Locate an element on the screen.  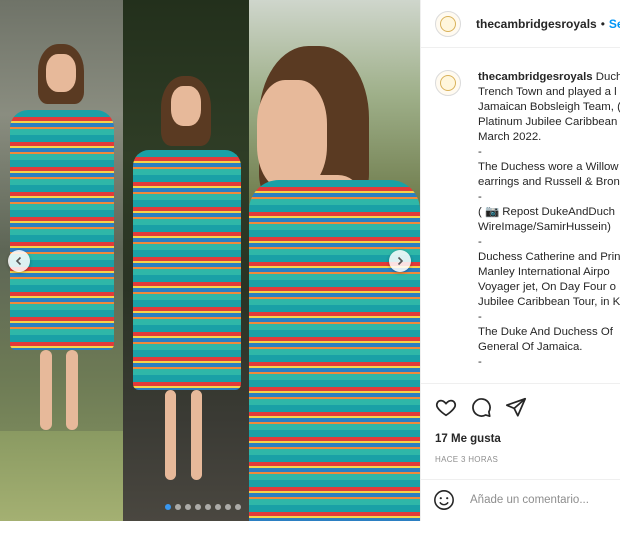
comment-icon is located at coordinates (481, 407).